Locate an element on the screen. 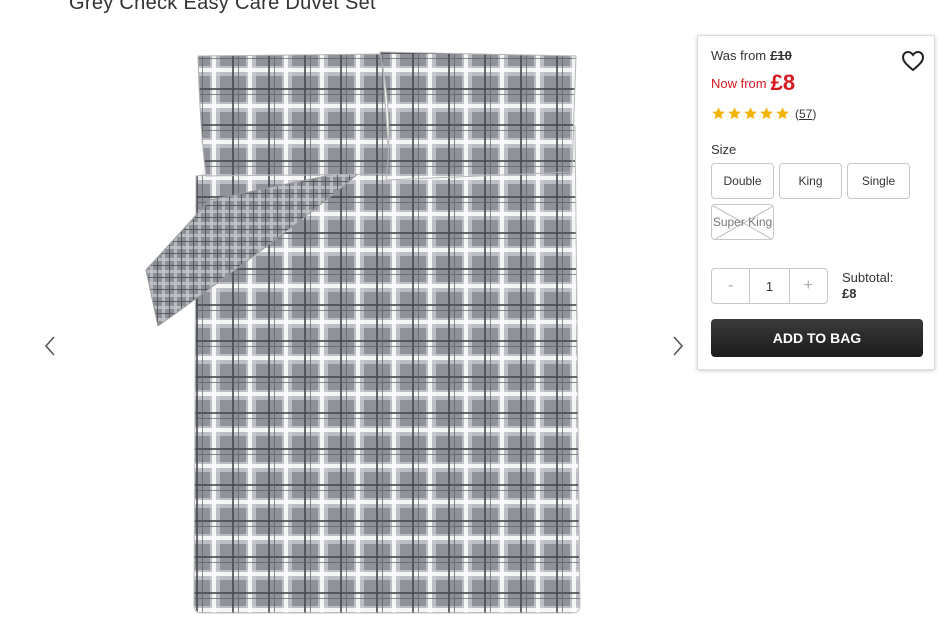 The height and width of the screenshot is (622, 939). was-price-value: £10 is located at coordinates (781, 55).